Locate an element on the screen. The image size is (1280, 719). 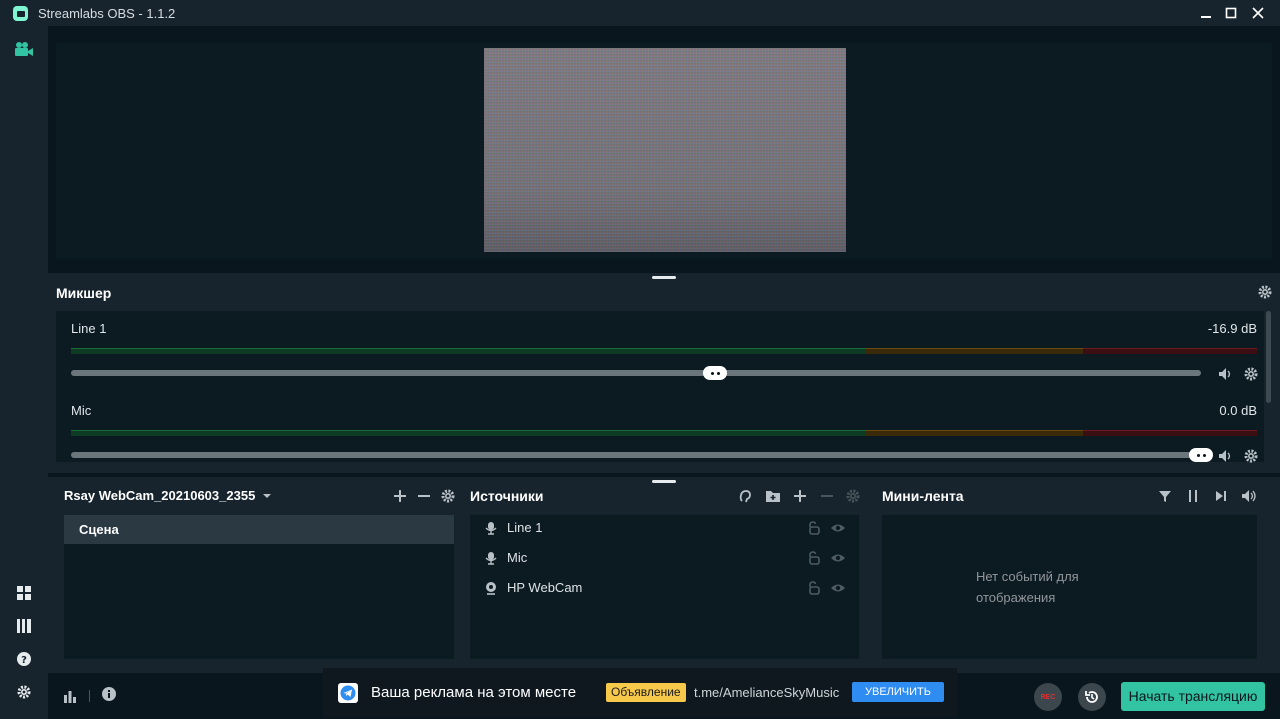
remove-source-button is located at coordinates (827, 496).